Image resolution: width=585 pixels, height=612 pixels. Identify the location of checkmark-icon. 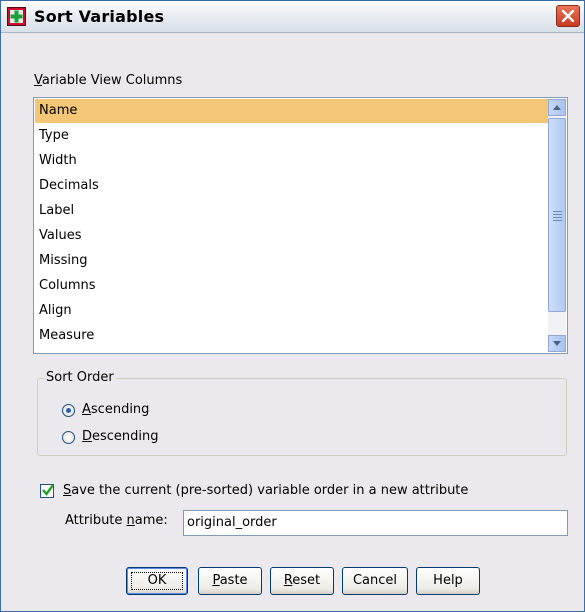
(48, 490).